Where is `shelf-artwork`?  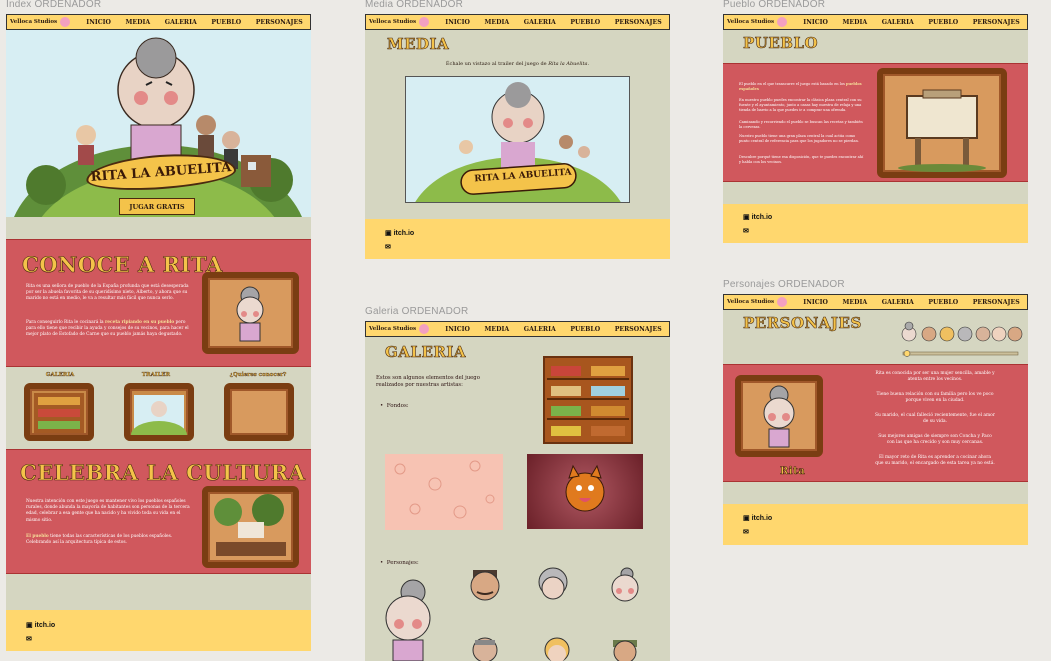
shelf-artwork is located at coordinates (588, 400).